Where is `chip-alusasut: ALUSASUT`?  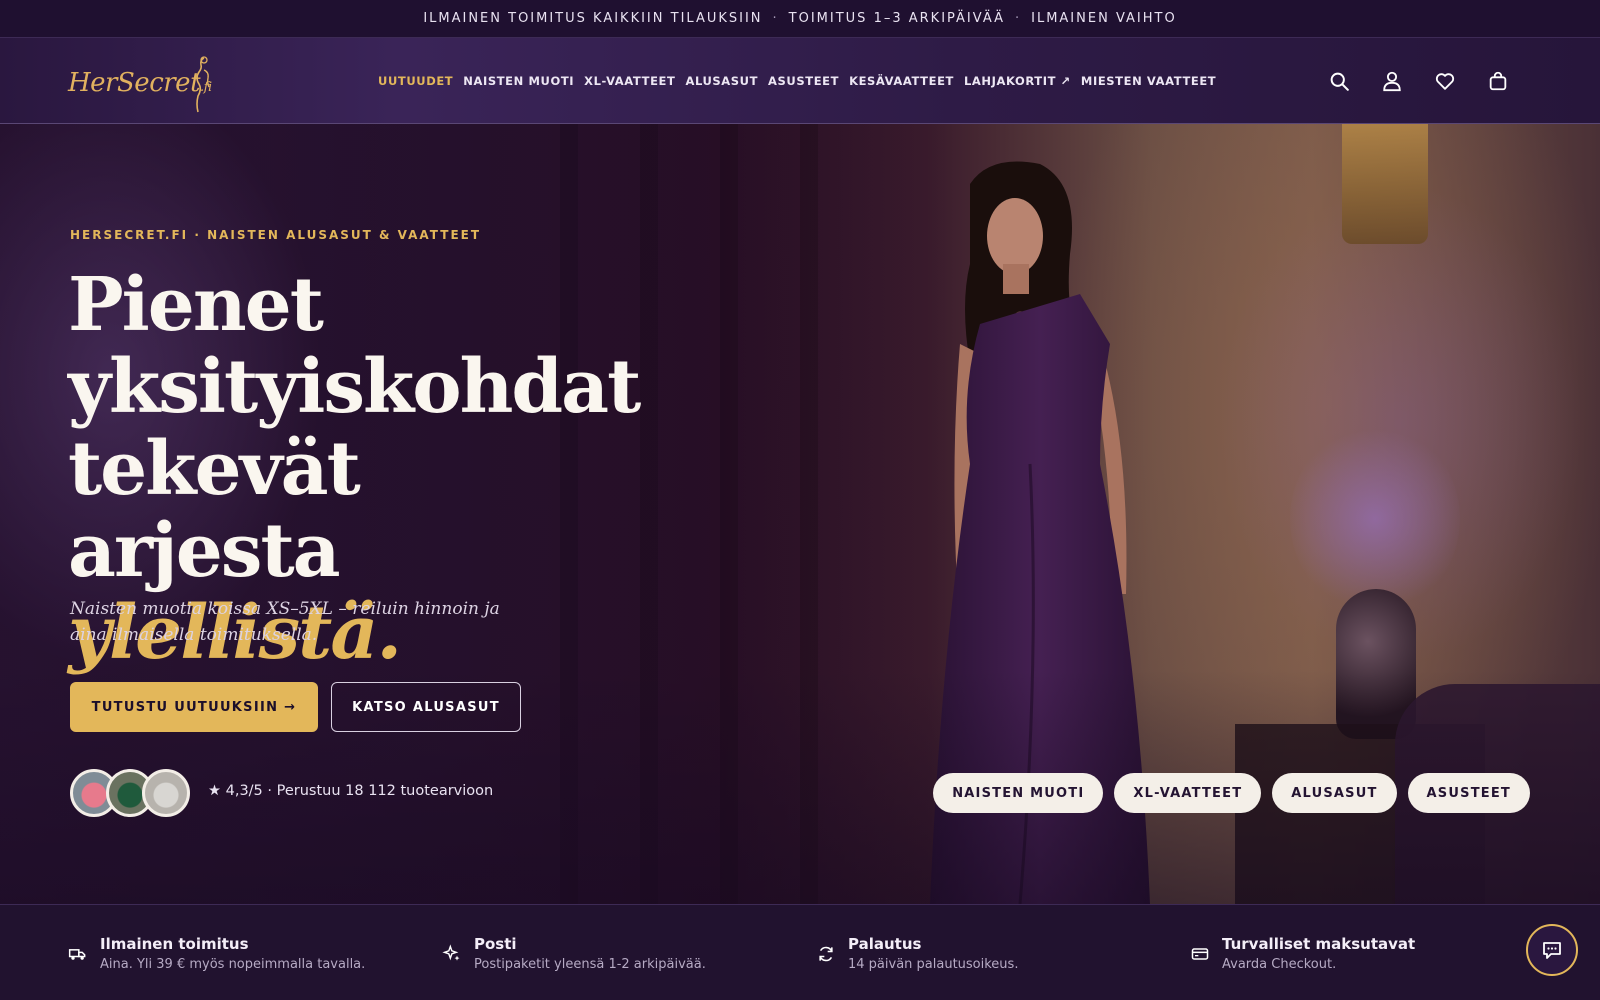
chip-alusasut: ALUSASUT is located at coordinates (1334, 793).